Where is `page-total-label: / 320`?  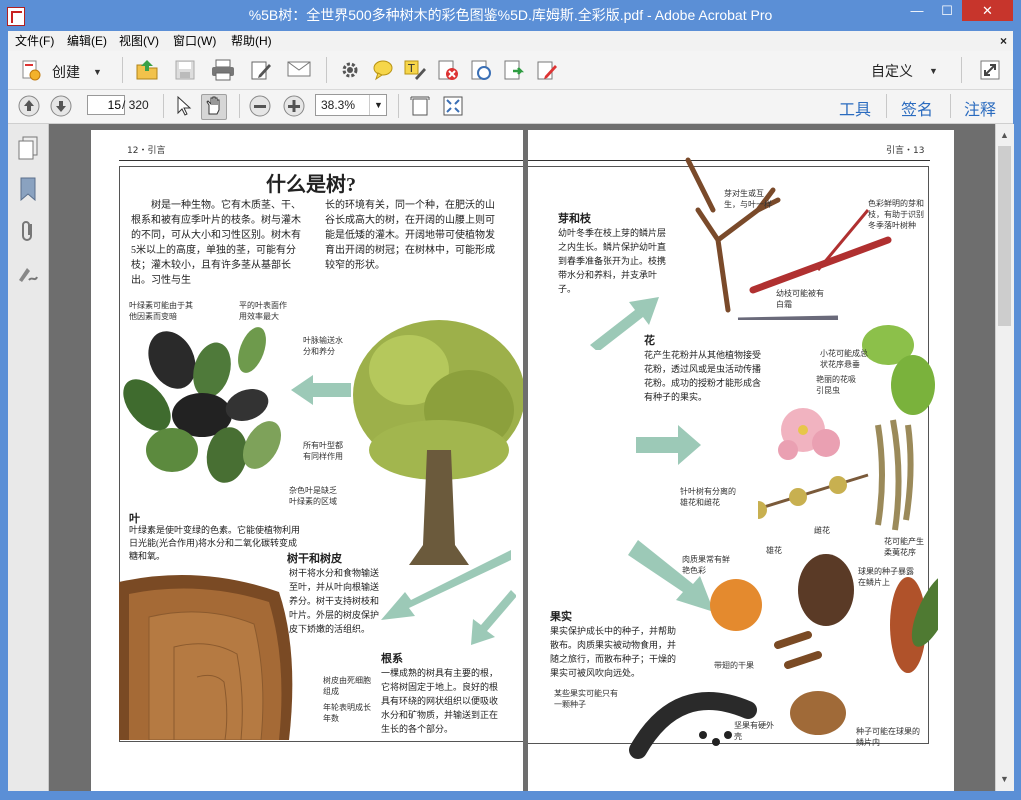 page-total-label: / 320 is located at coordinates (135, 105).